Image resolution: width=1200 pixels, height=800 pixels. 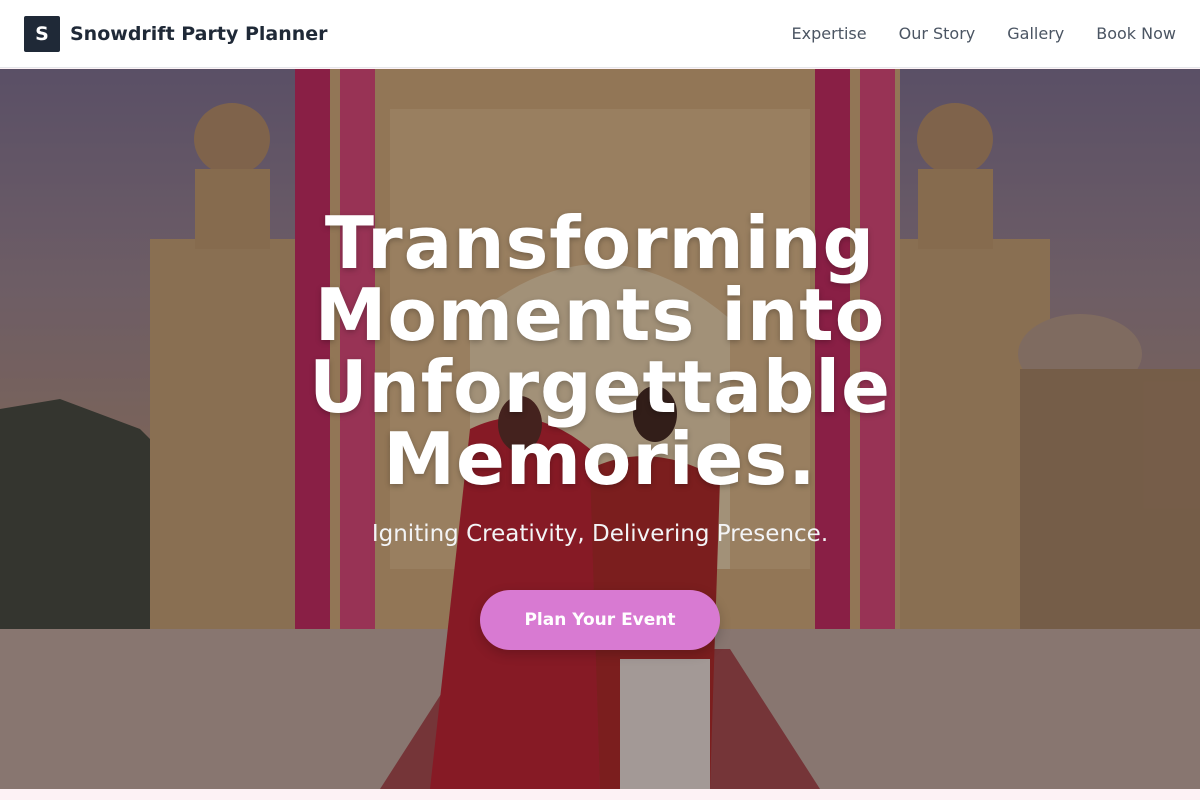 I want to click on logo-icon: S, so click(x=42, y=33).